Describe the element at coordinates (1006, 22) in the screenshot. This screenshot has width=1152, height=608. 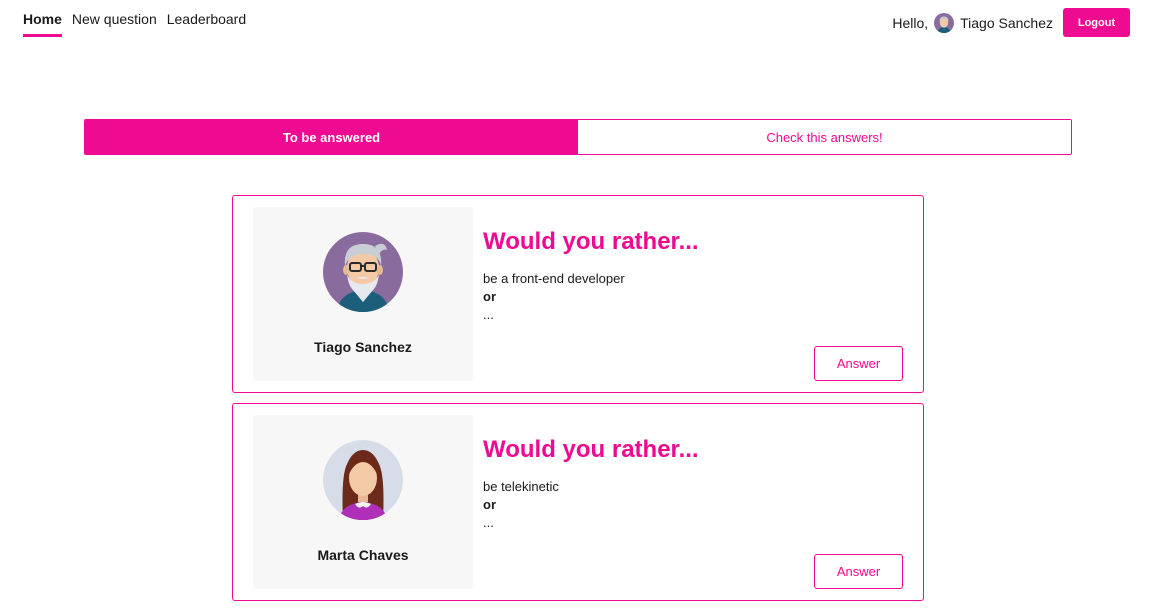
I see `username-label: Tiago Sanchez` at that location.